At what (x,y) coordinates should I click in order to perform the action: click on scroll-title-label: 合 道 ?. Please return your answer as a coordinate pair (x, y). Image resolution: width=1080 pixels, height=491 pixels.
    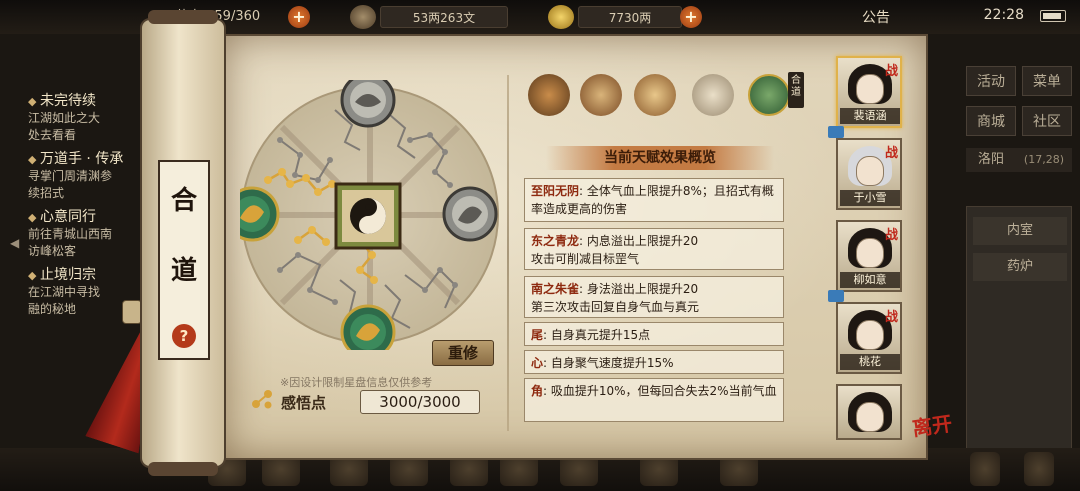
    Looking at the image, I should click on (184, 260).